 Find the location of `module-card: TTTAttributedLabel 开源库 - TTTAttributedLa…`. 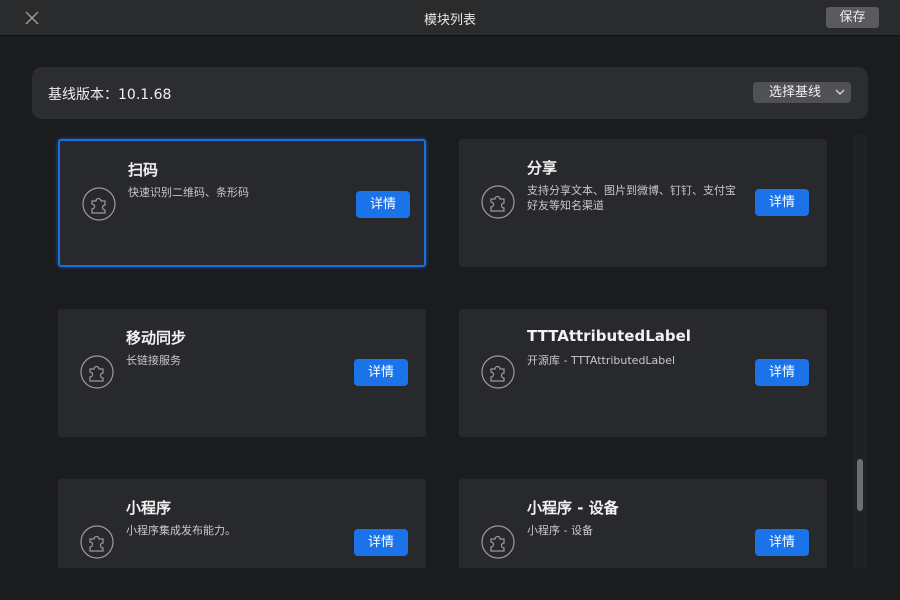

module-card: TTTAttributedLabel 开源库 - TTTAttributedLa… is located at coordinates (643, 373).